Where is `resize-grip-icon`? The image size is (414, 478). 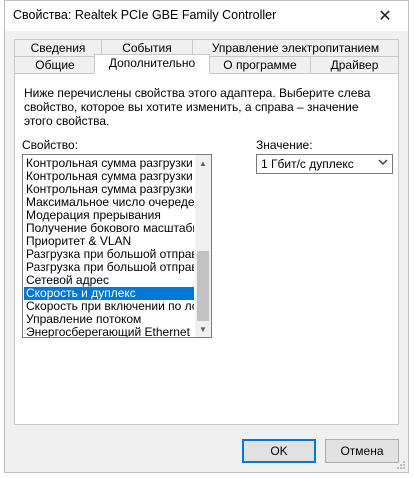 resize-grip-icon is located at coordinates (401, 465).